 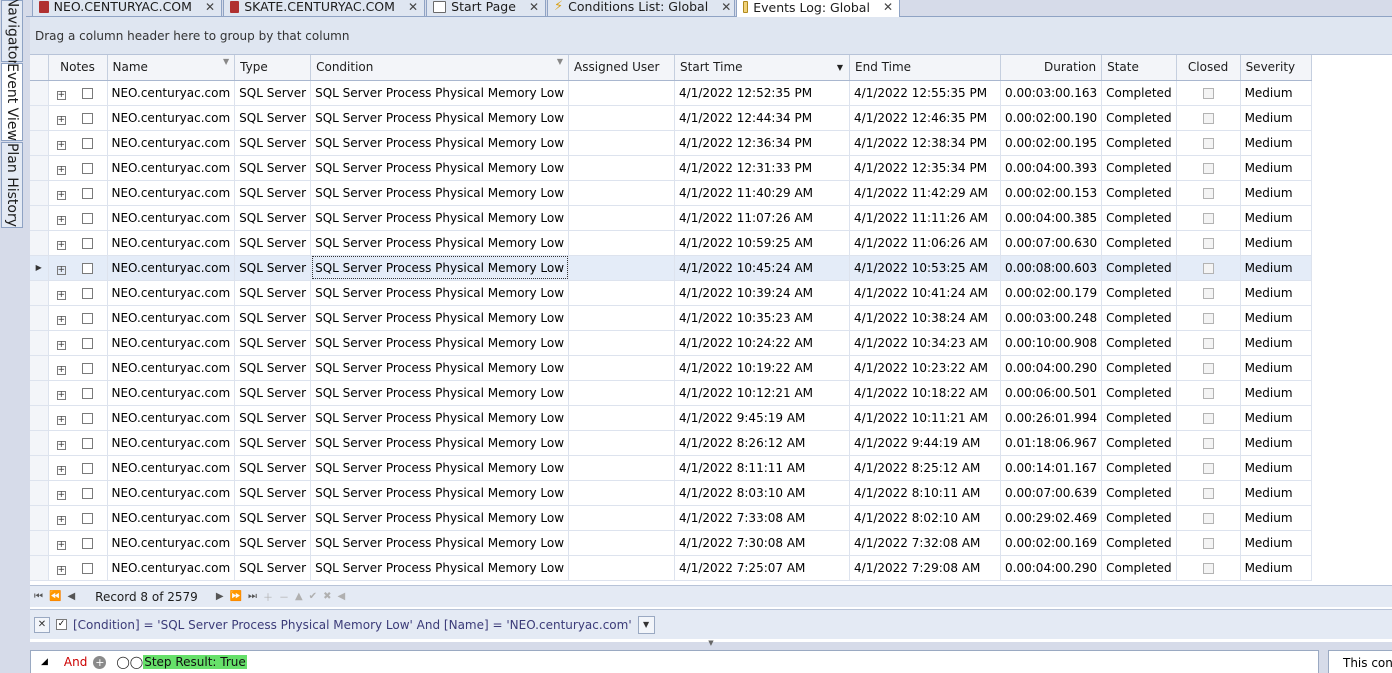 I want to click on column-header-name: Name ▼, so click(x=171, y=68).